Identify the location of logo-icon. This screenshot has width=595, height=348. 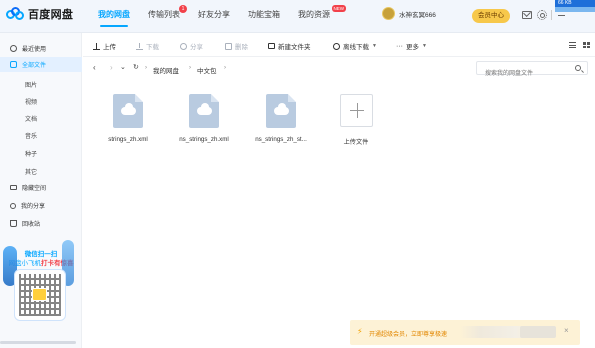
(15, 14).